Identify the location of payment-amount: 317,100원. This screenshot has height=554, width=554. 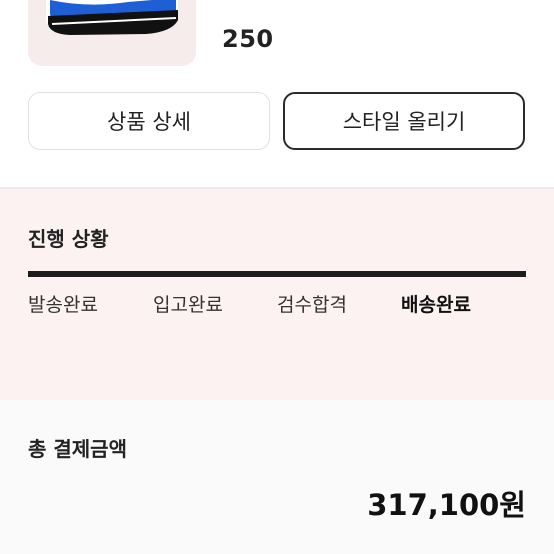
(446, 505).